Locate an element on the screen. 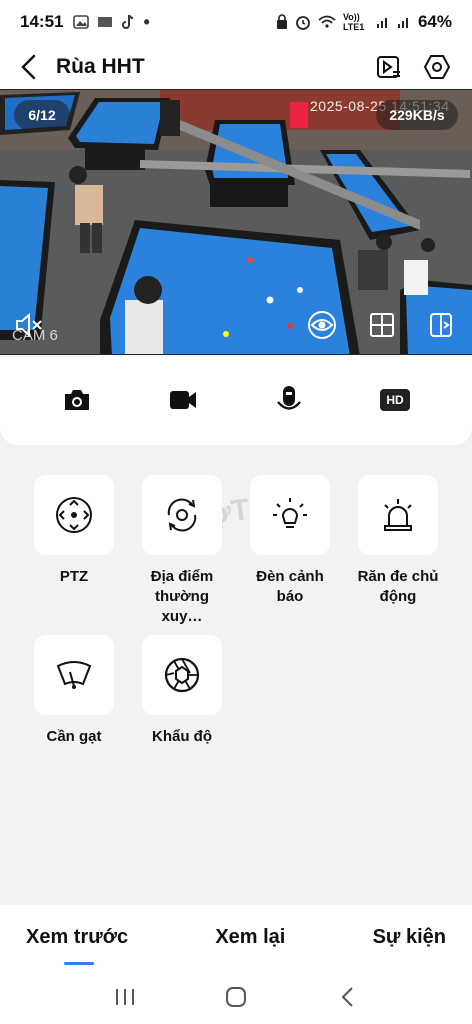  feature-aperture-label: Khẩu độ is located at coordinates (182, 736).